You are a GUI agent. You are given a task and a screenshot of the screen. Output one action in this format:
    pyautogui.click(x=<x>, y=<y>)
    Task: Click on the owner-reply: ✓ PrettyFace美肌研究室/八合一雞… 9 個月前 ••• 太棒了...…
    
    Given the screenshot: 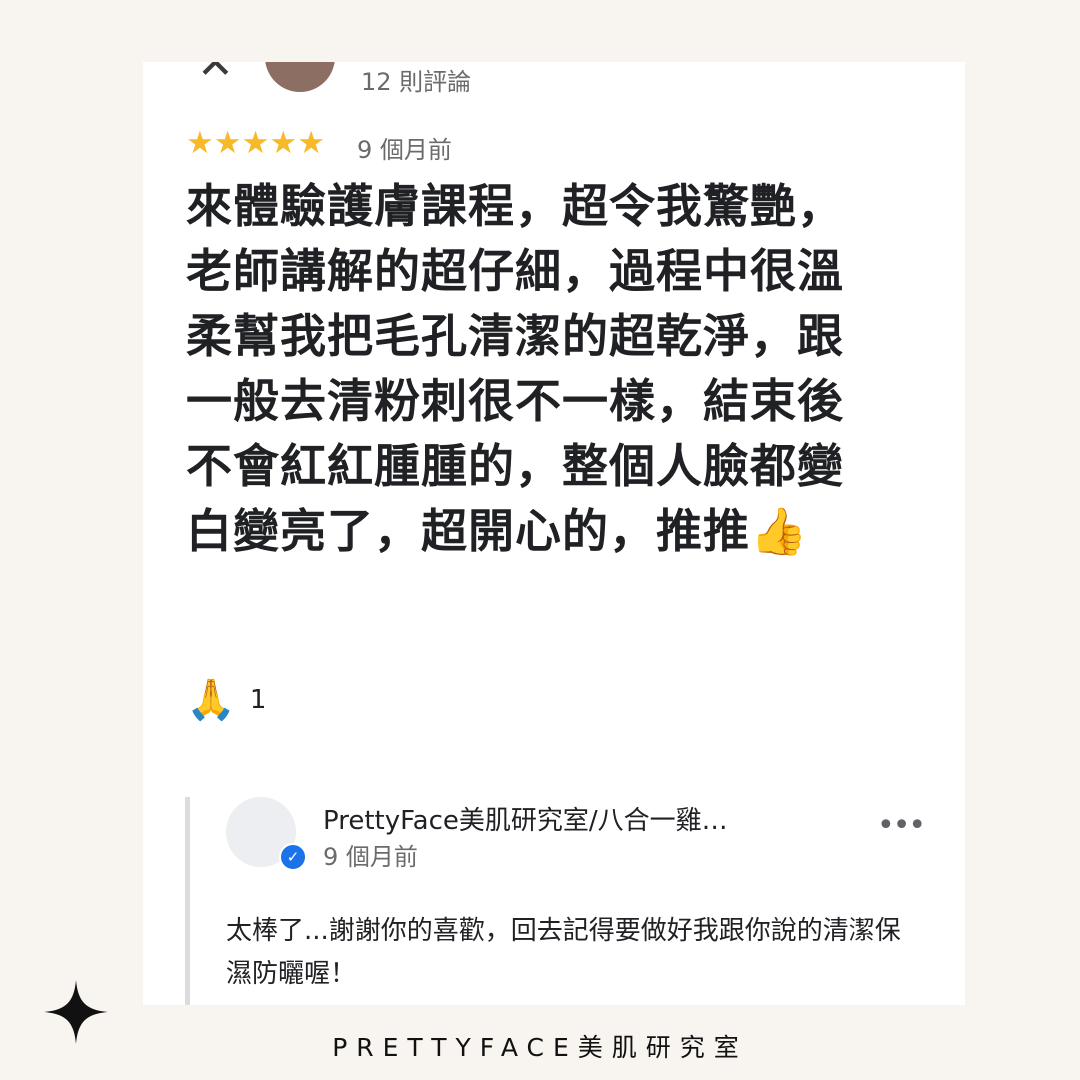 What is the action you would take?
    pyautogui.click(x=557, y=901)
    